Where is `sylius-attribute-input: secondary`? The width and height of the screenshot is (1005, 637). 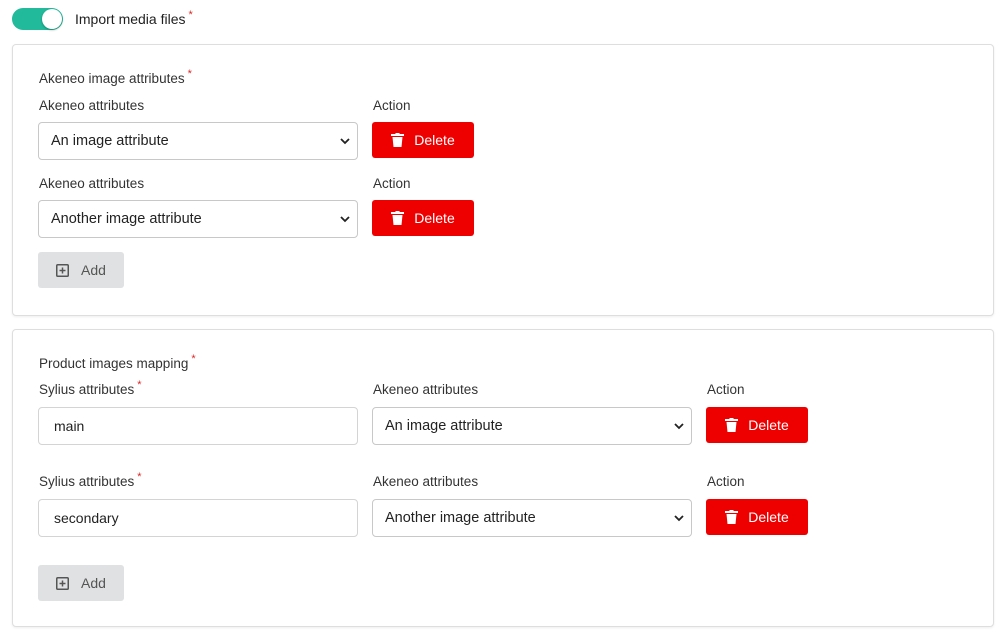
sylius-attribute-input: secondary is located at coordinates (198, 518).